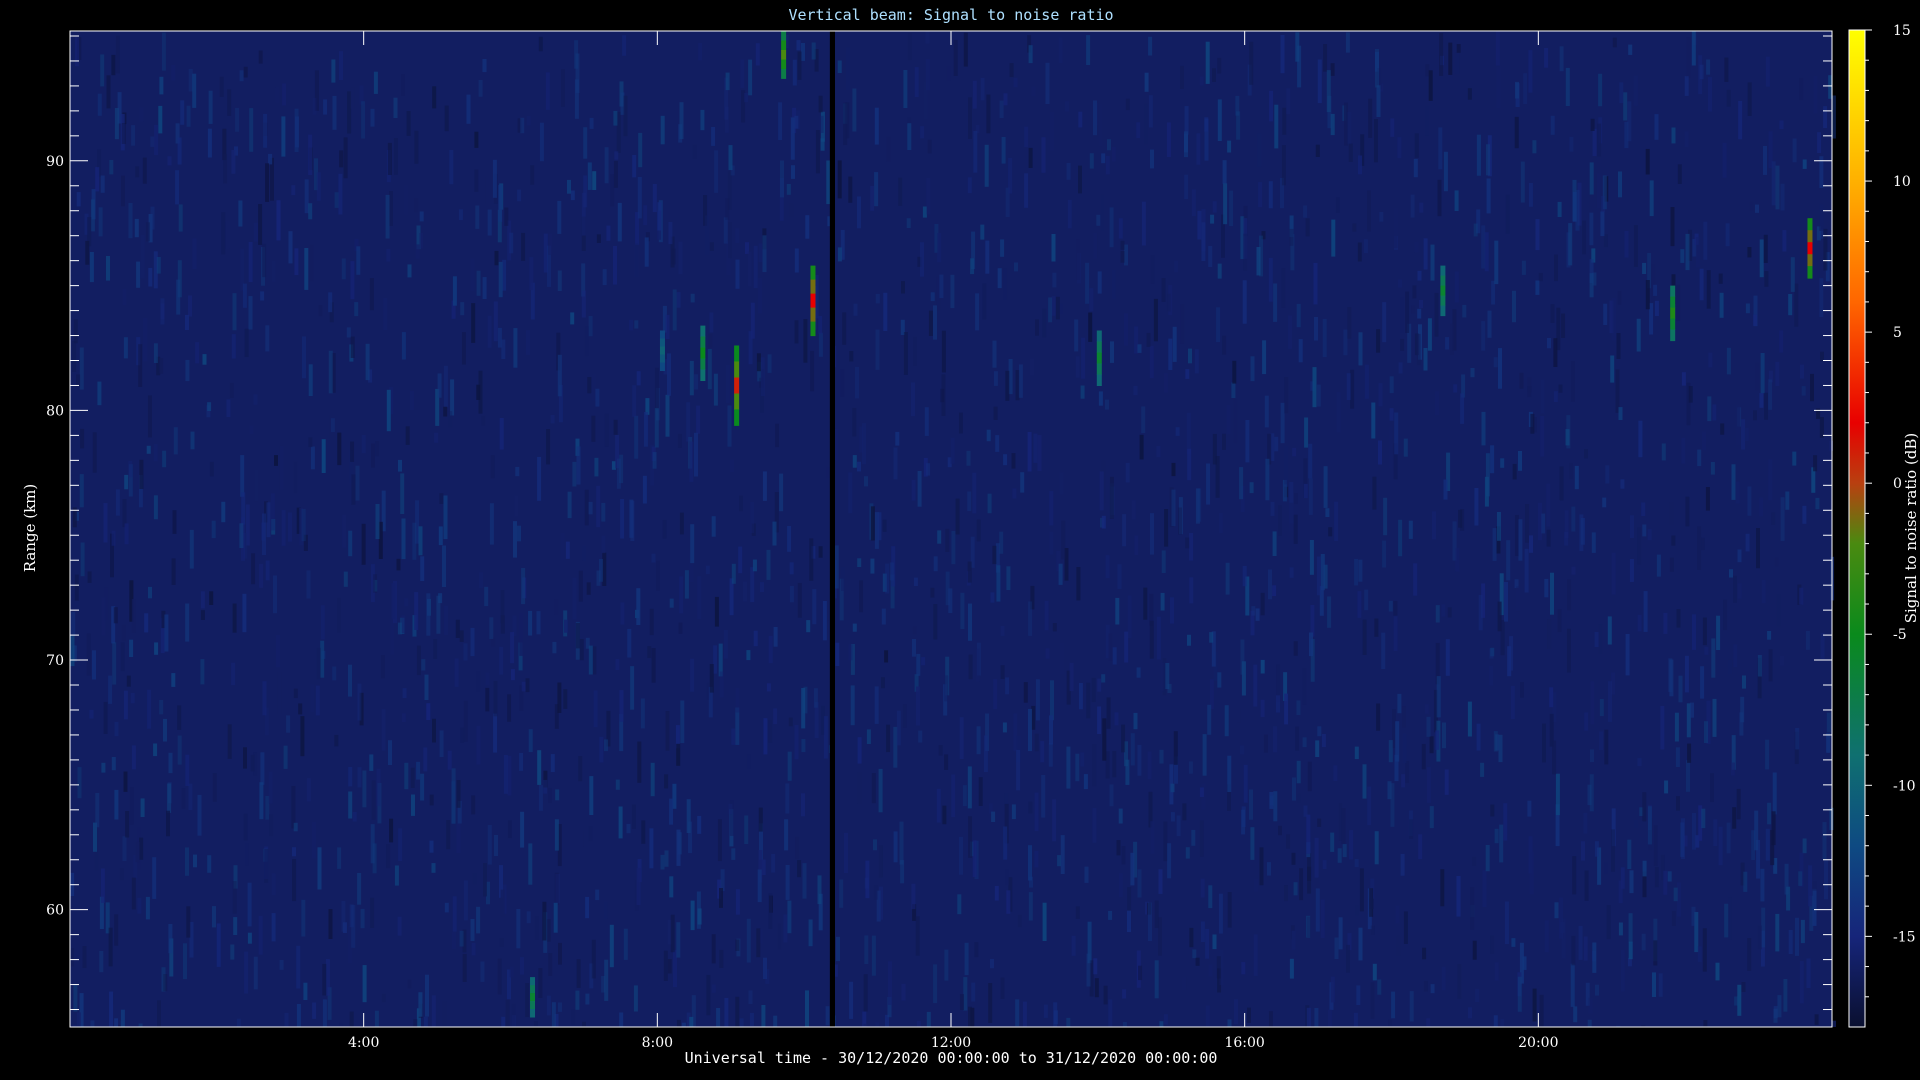  What do you see at coordinates (1902, 31) in the screenshot?
I see `colorbar-tick-label: 15` at bounding box center [1902, 31].